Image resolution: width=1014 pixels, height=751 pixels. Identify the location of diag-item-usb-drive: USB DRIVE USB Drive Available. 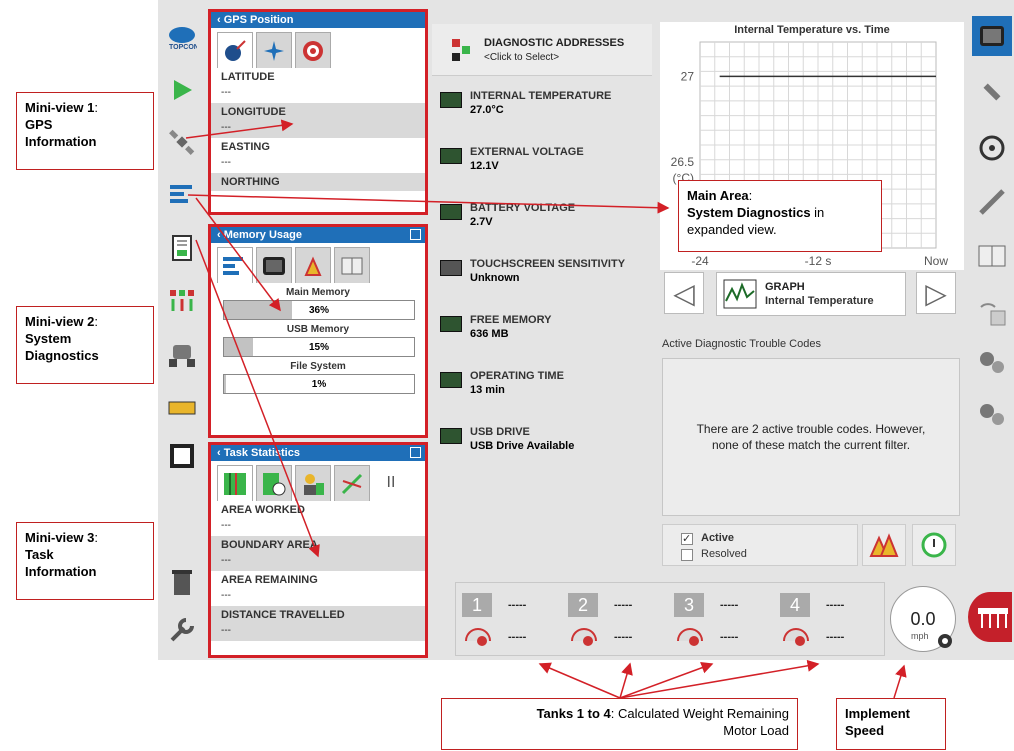
(507, 439).